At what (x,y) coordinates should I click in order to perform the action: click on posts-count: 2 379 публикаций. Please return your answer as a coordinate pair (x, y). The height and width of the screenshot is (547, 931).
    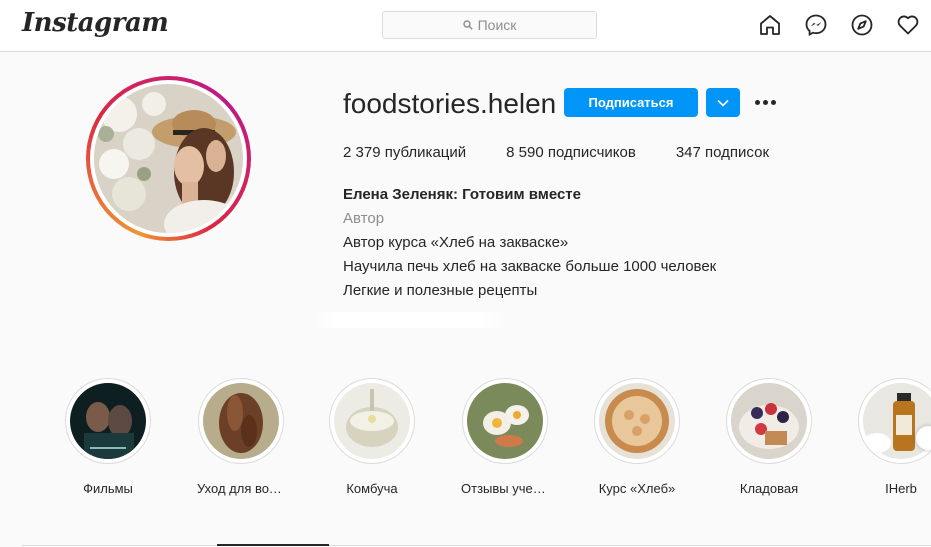
    Looking at the image, I should click on (405, 152).